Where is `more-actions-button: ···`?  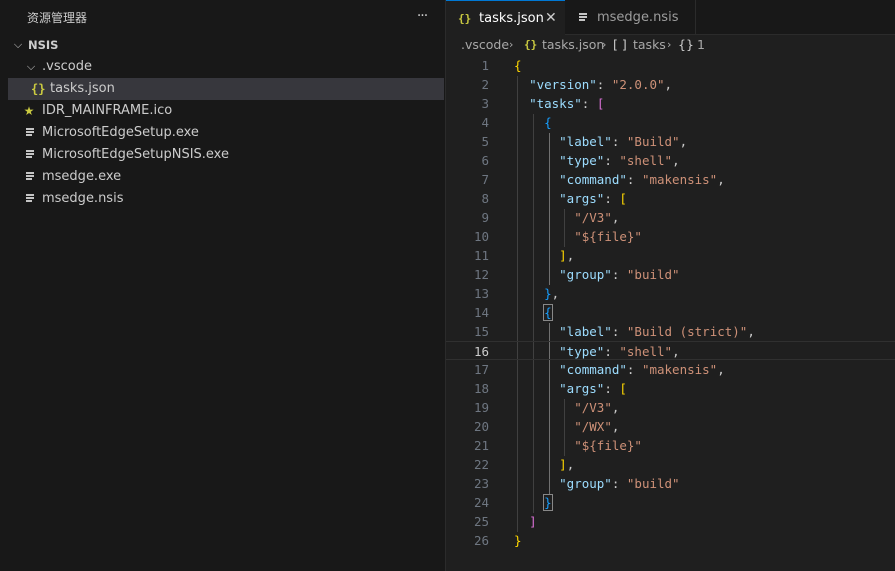 more-actions-button: ··· is located at coordinates (422, 16).